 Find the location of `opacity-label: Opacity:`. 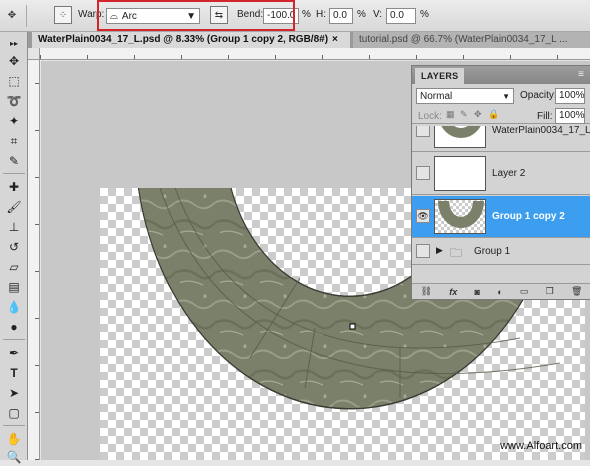

opacity-label: Opacity: is located at coordinates (538, 95).